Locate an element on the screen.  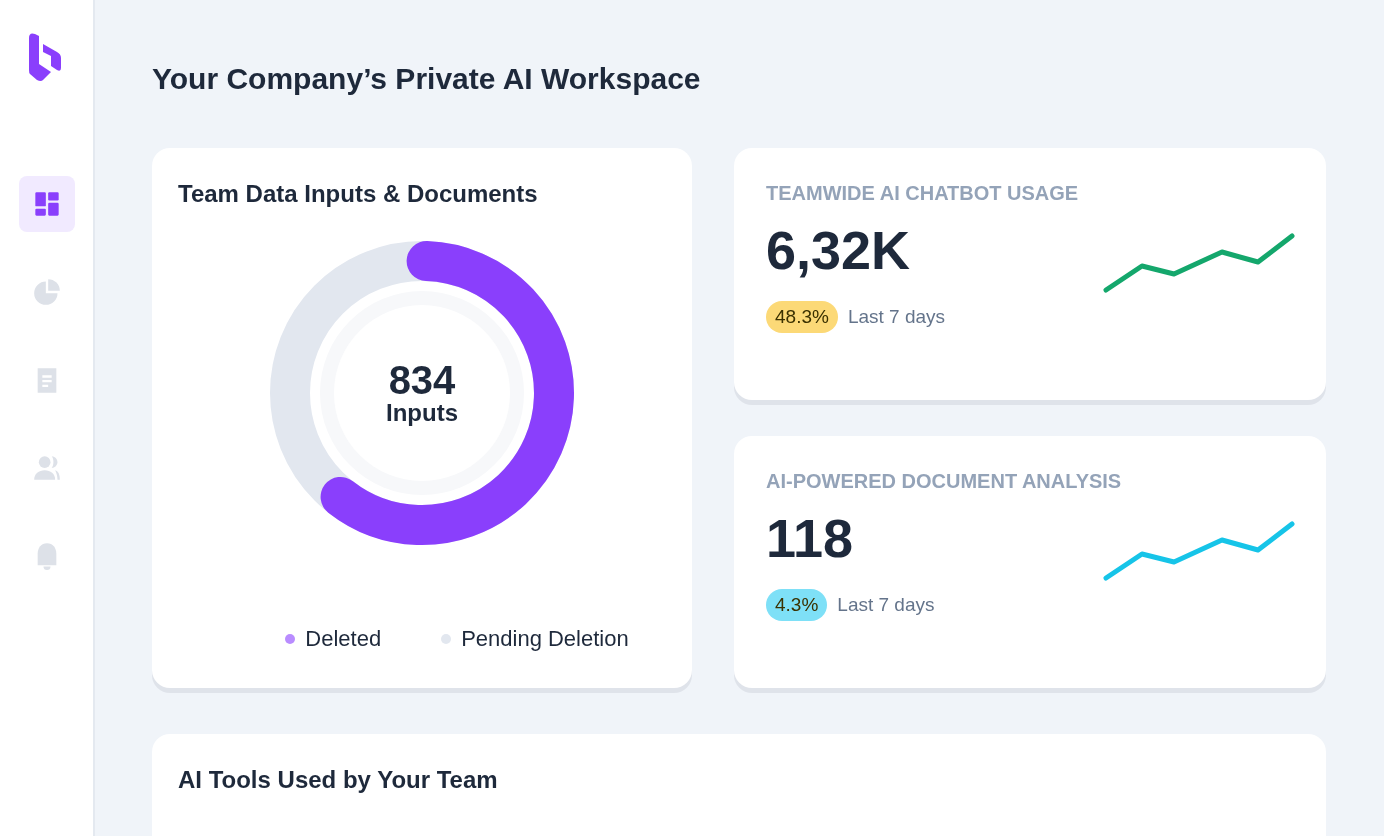
donut-unit: Inputs is located at coordinates (422, 413).